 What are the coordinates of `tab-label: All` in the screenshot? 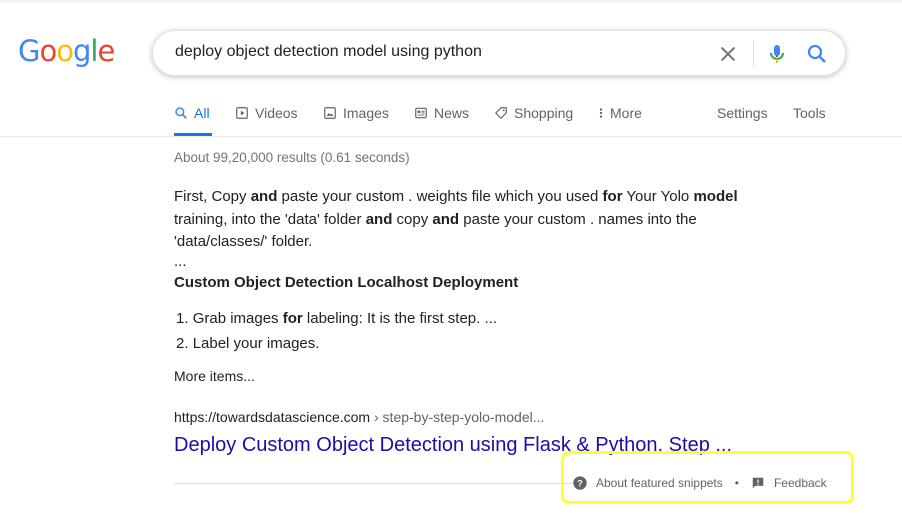 It's located at (202, 113).